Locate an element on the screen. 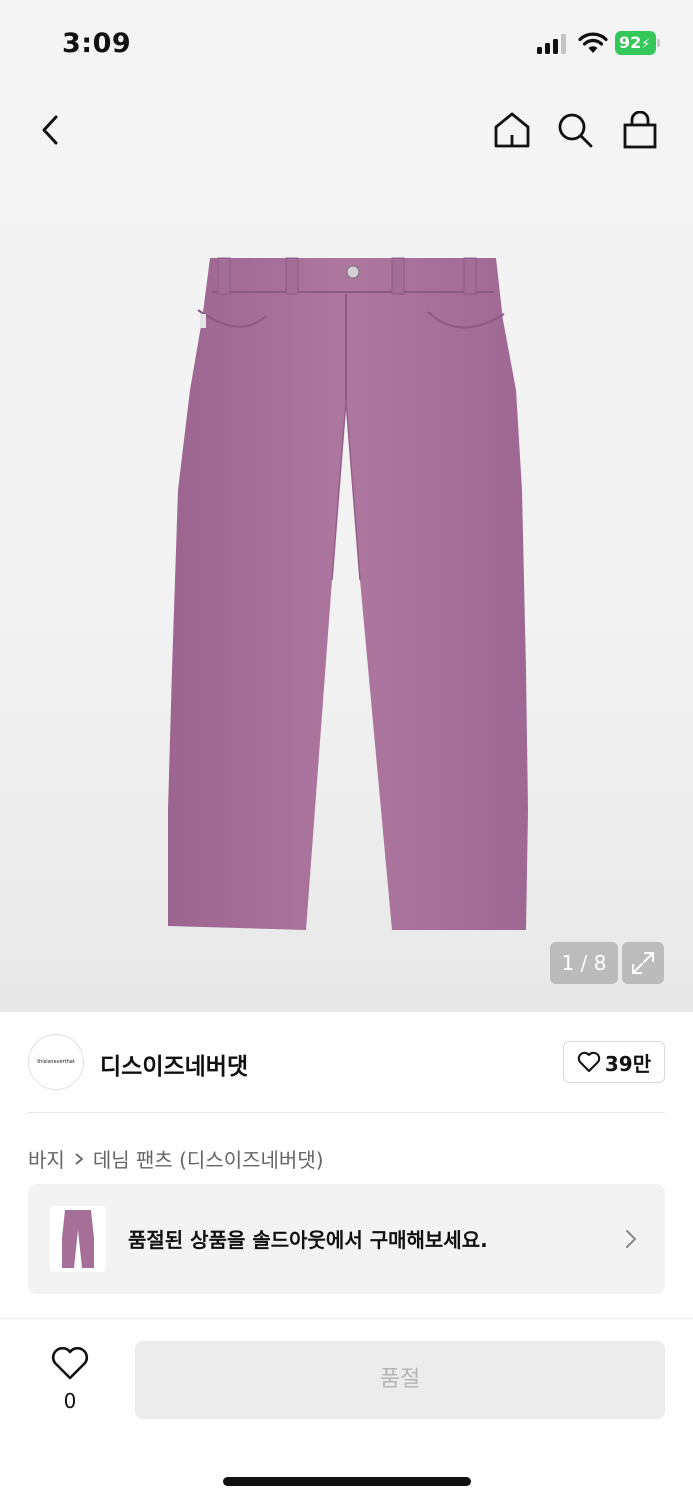  expand-image-button is located at coordinates (643, 963).